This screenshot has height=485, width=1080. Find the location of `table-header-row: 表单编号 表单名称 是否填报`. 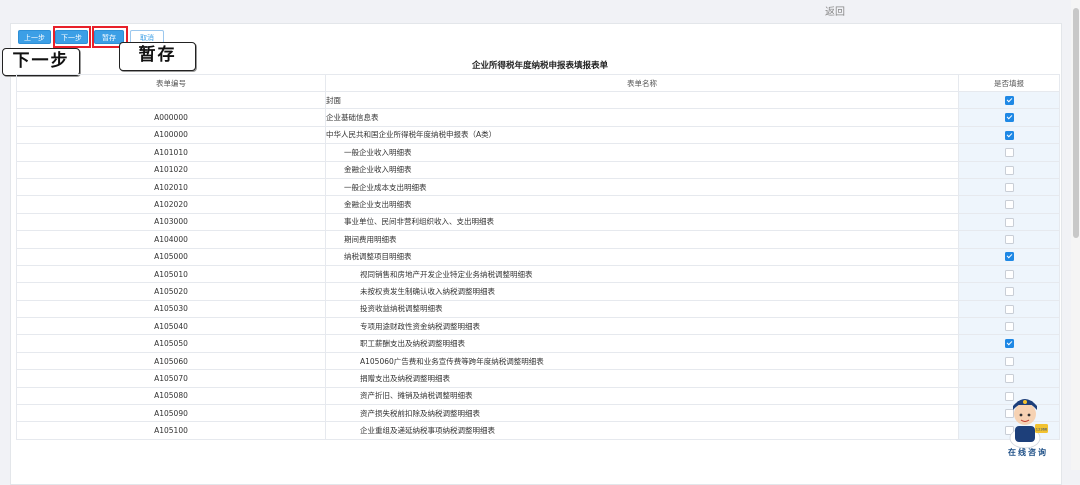

table-header-row: 表单编号 表单名称 是否填报 is located at coordinates (538, 83).